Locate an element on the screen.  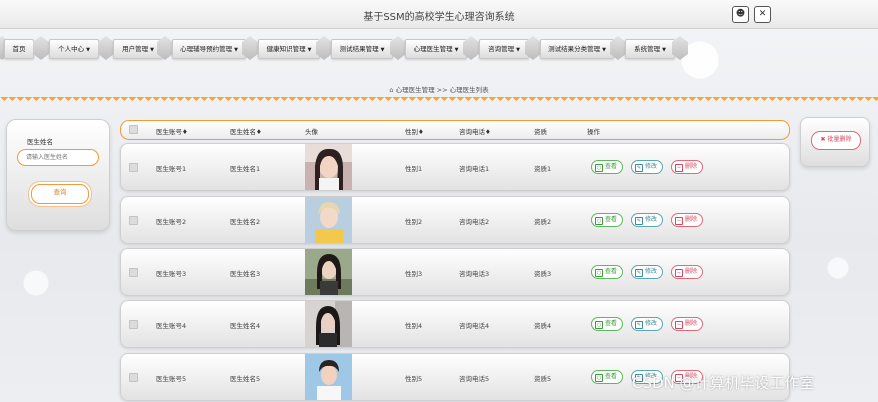
batch-delete-label: 批量删除 is located at coordinates (839, 139).